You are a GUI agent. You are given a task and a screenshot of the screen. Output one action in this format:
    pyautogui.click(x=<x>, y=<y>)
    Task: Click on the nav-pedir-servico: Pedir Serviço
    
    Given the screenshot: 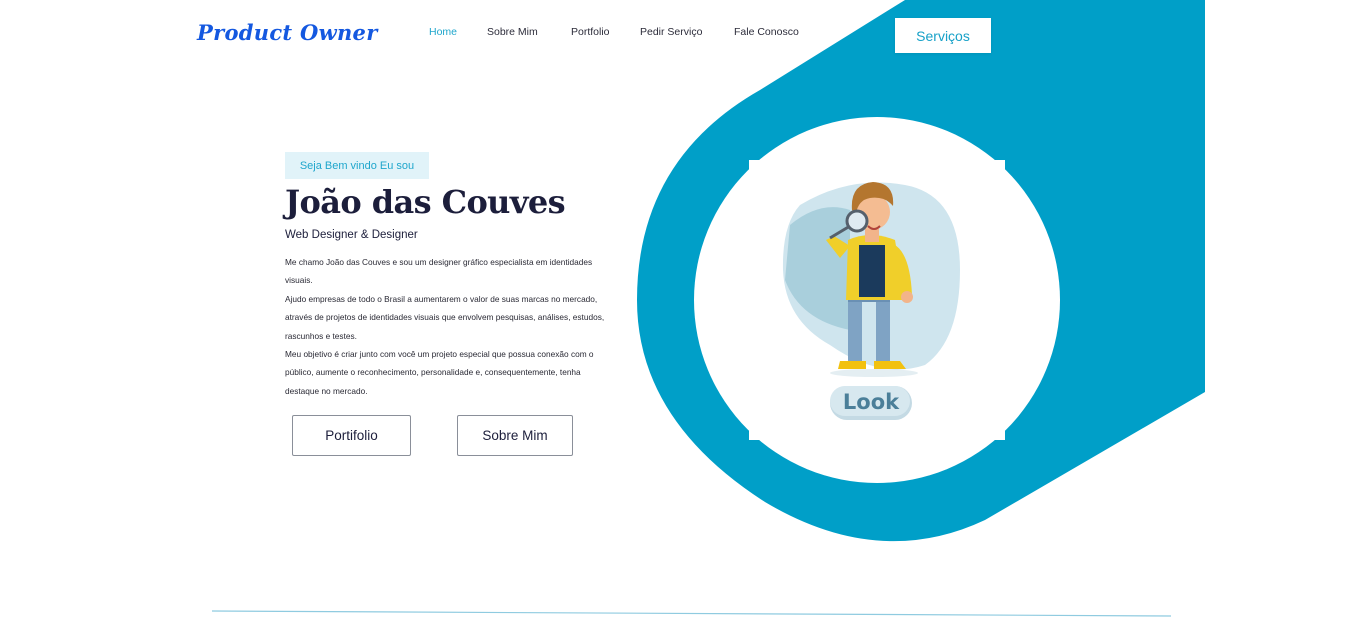 What is the action you would take?
    pyautogui.click(x=671, y=32)
    